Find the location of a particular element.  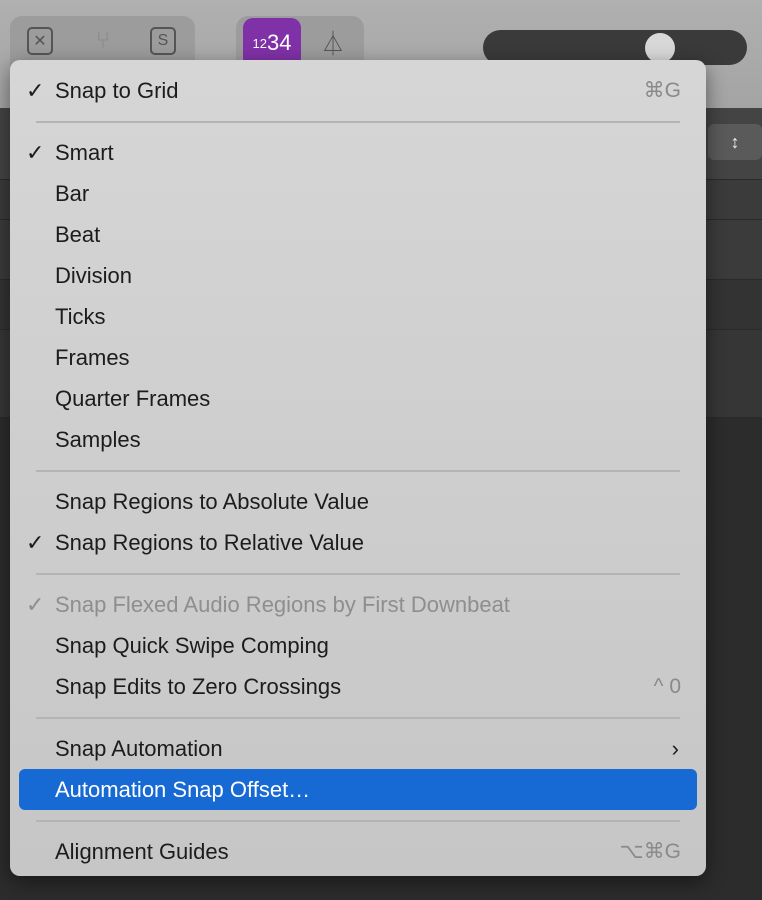

menu-item-label: Quarter Frames is located at coordinates (133, 398).